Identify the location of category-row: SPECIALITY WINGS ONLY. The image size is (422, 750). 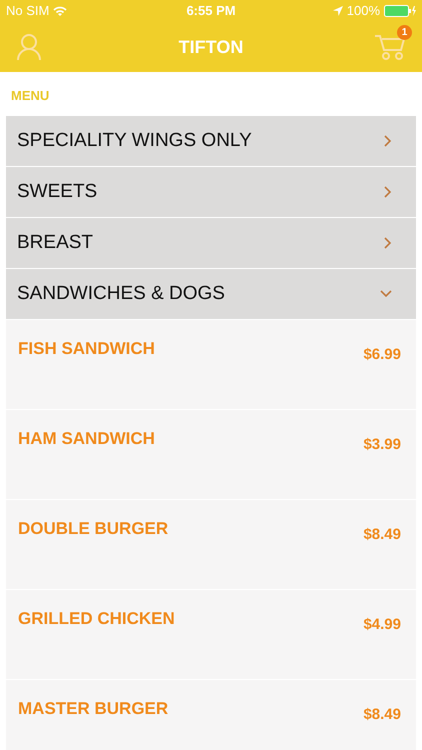
(211, 141).